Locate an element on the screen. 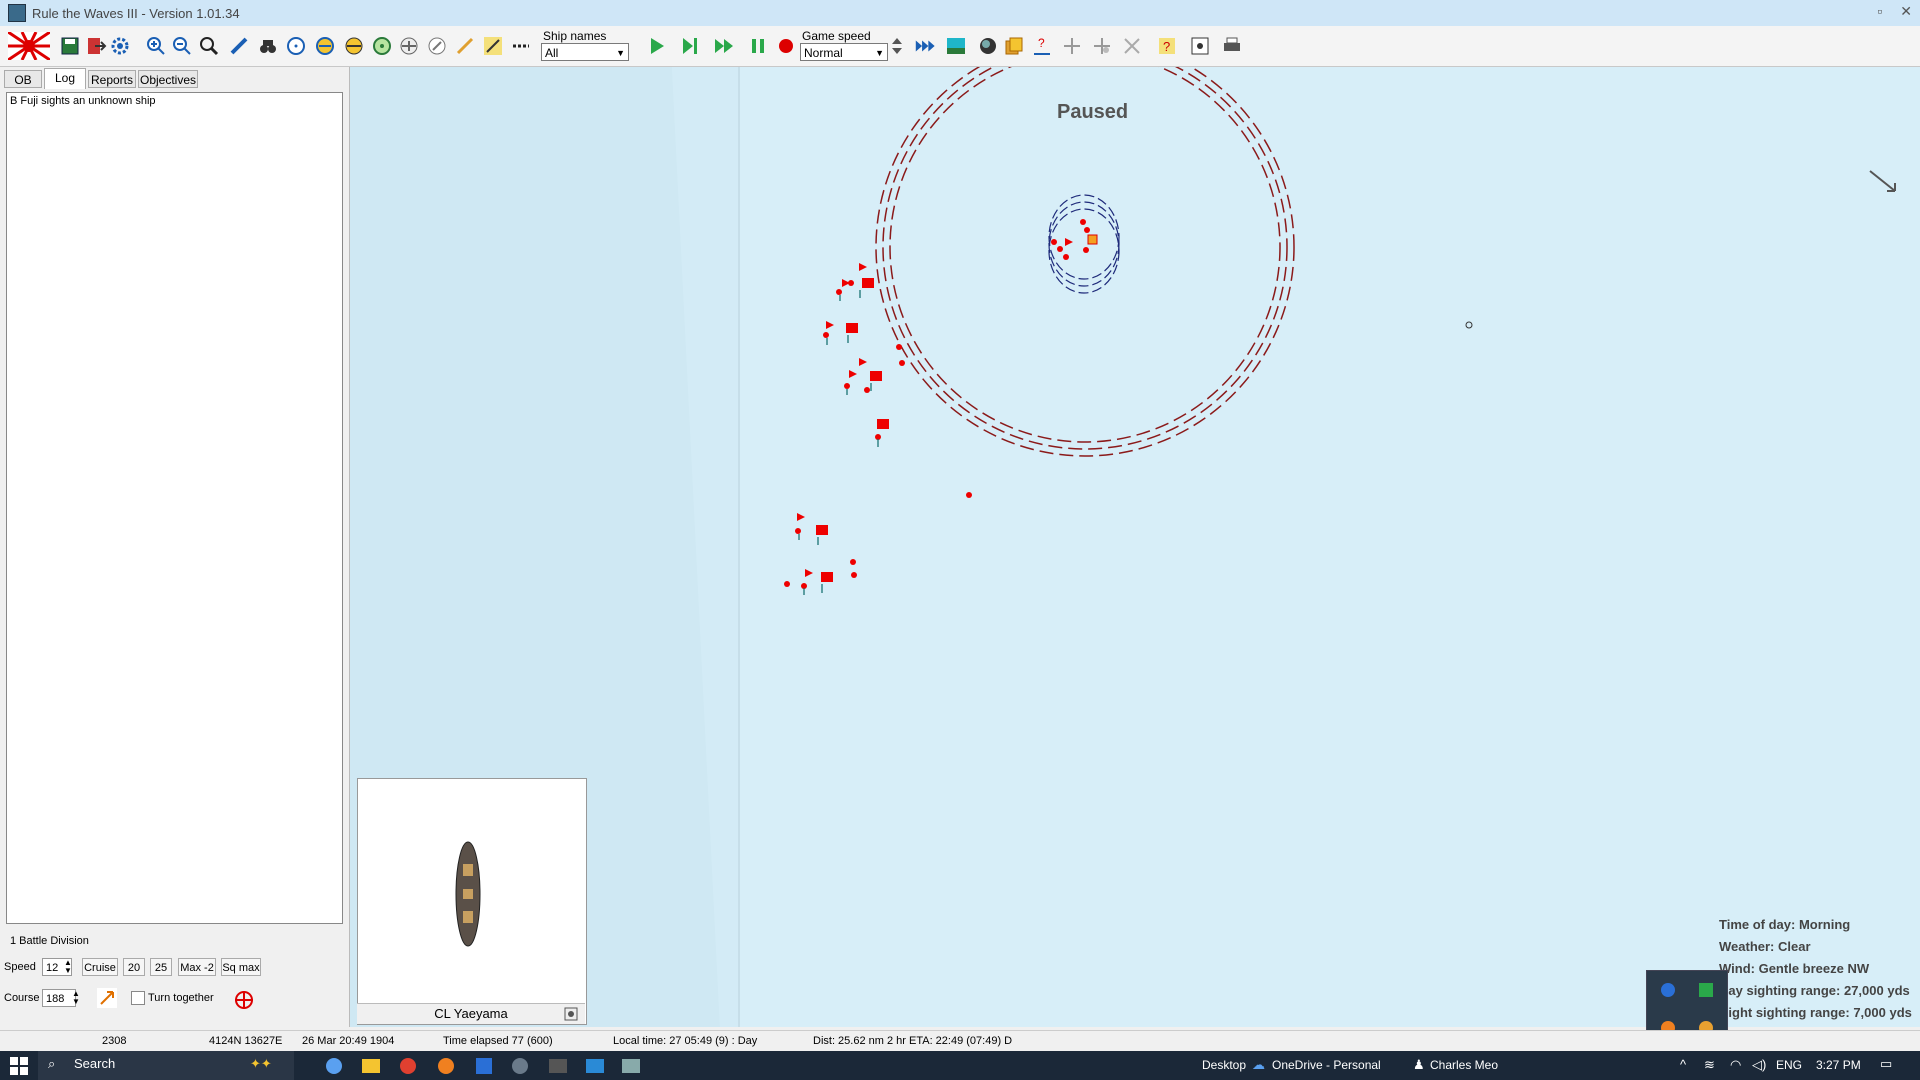 The width and height of the screenshot is (1920, 1080). target-crosshair-icon is located at coordinates (244, 1001).